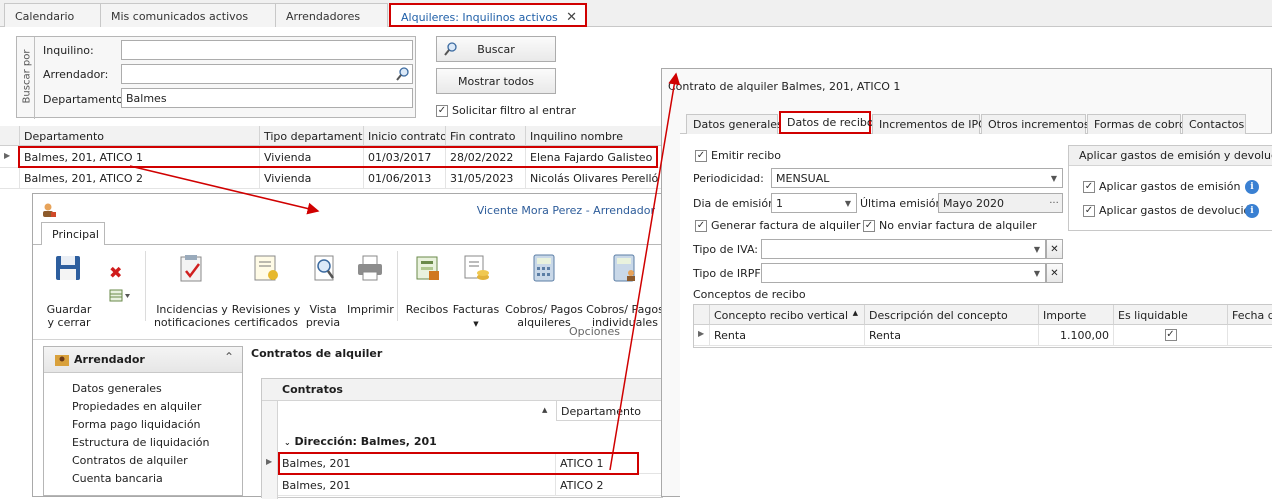 The width and height of the screenshot is (1272, 499). Describe the element at coordinates (427, 309) in the screenshot. I see `recibos-button: Recibos` at that location.